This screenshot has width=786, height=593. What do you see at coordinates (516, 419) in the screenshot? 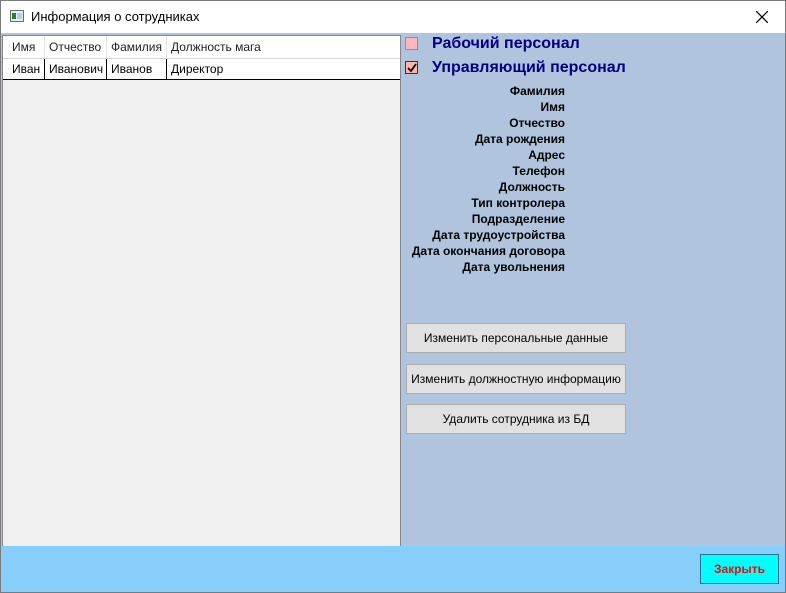
I see `delete-employee-button: Удалить сотрудника из БД` at bounding box center [516, 419].